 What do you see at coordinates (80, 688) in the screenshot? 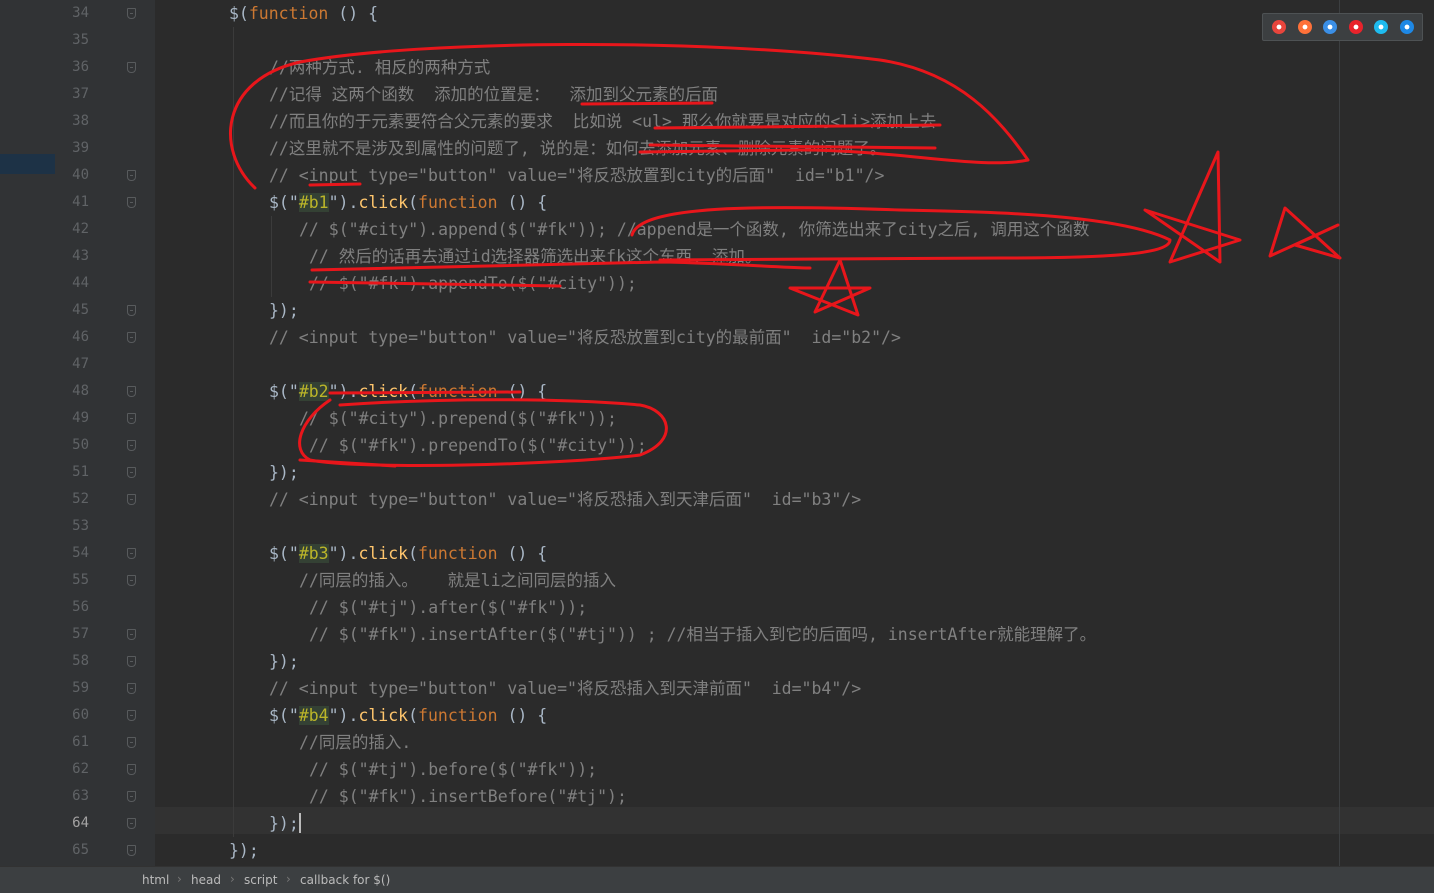
I see `line-number: 59` at bounding box center [80, 688].